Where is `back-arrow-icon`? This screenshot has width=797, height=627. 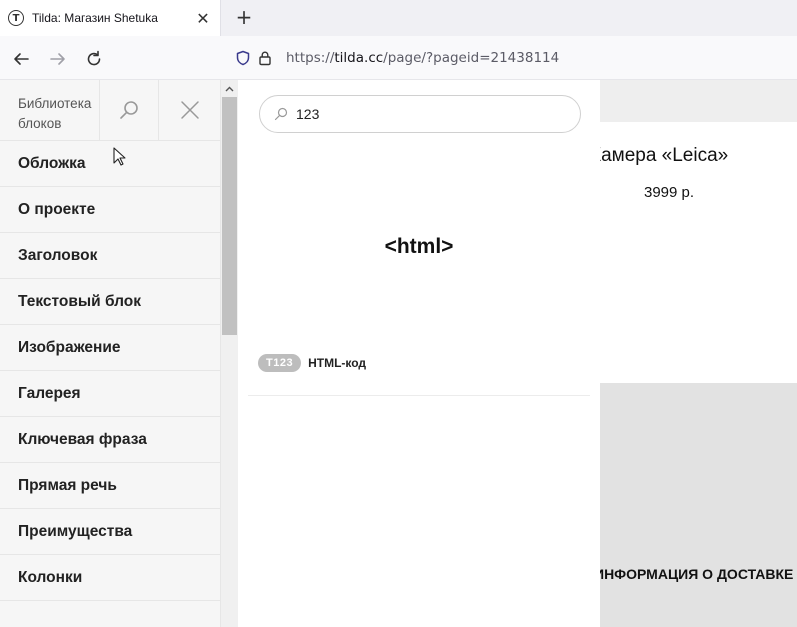 back-arrow-icon is located at coordinates (21, 59).